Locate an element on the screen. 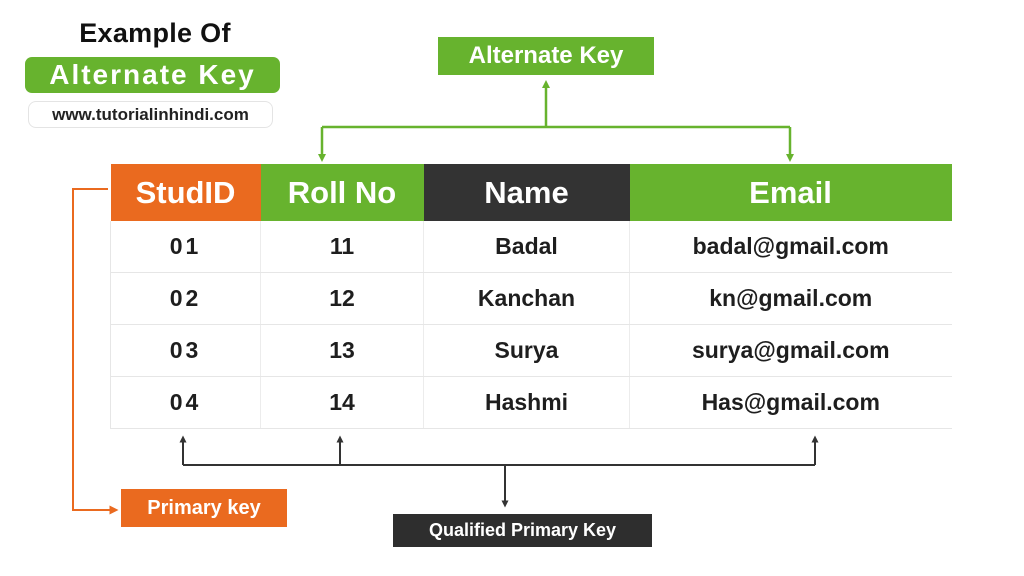 This screenshot has width=1024, height=576. table-header-row: StudID Roll No Name Email is located at coordinates (531, 192).